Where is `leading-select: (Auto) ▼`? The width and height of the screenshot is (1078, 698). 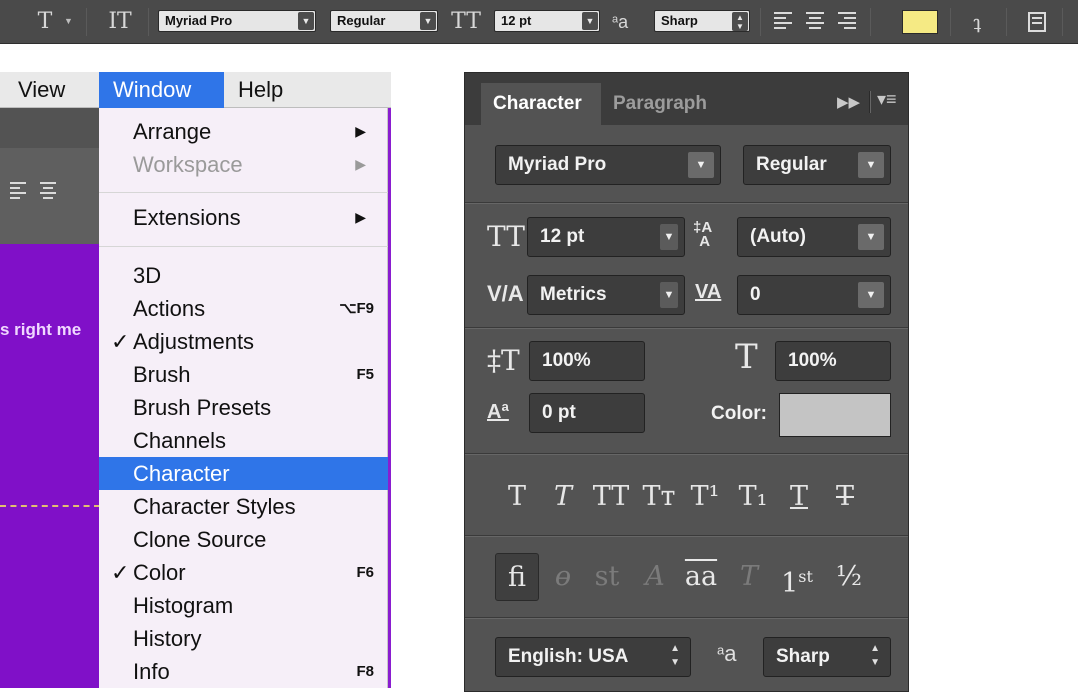
leading-select: (Auto) ▼ is located at coordinates (814, 237).